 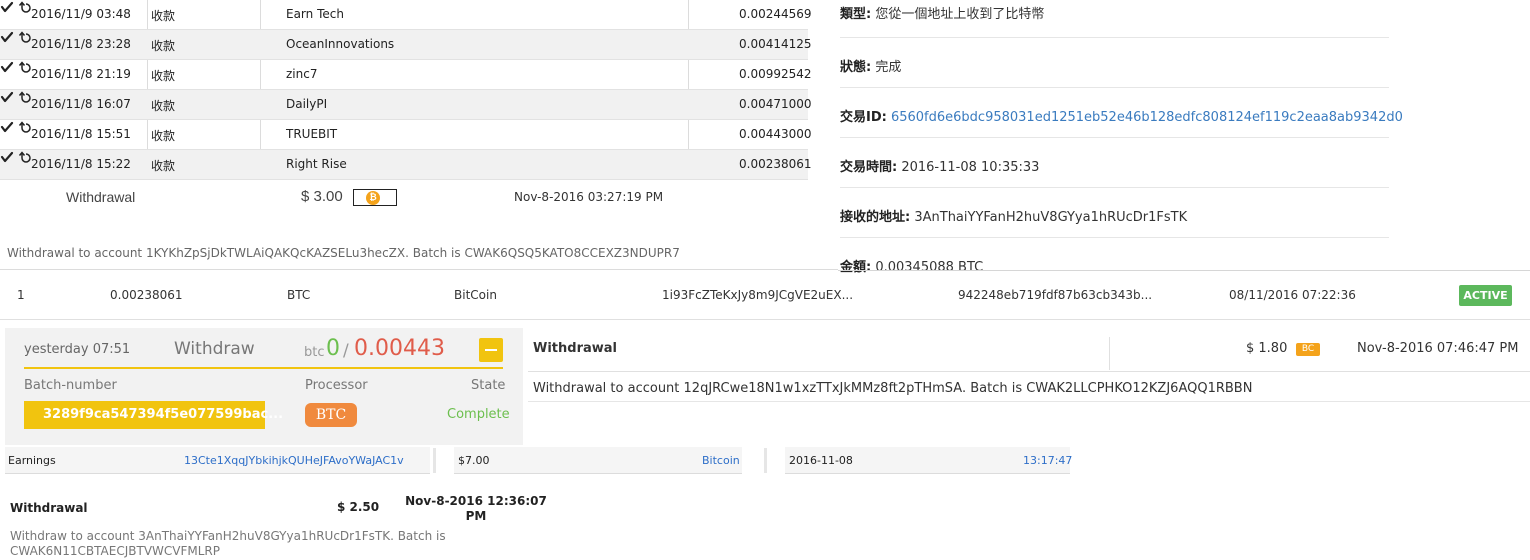 I want to click on row-currency: BTC, so click(x=299, y=295).